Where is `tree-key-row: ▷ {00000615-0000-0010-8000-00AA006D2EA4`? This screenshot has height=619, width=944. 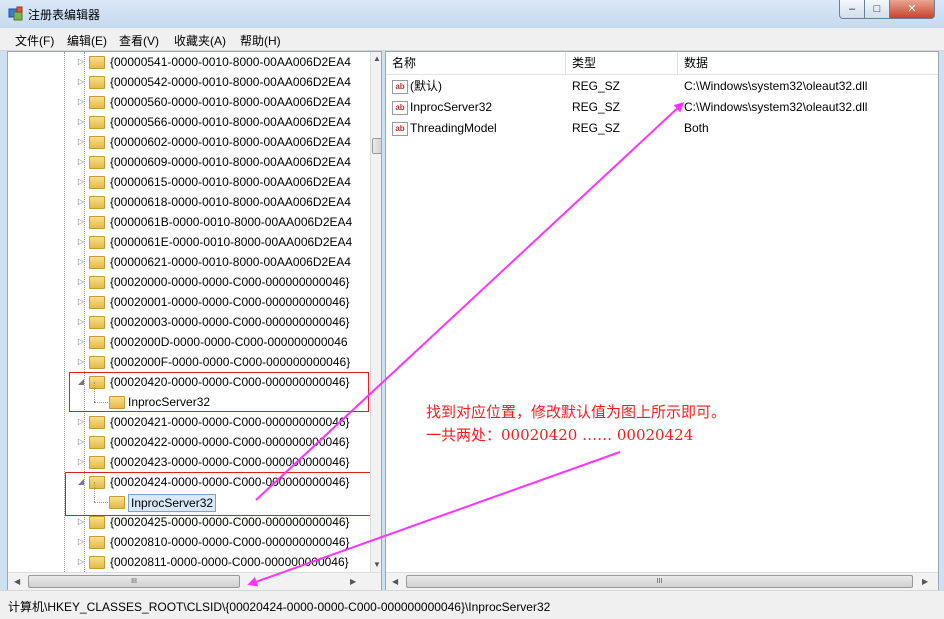 tree-key-row: ▷ {00000615-0000-0010-8000-00AA006D2EA4 is located at coordinates (188, 182).